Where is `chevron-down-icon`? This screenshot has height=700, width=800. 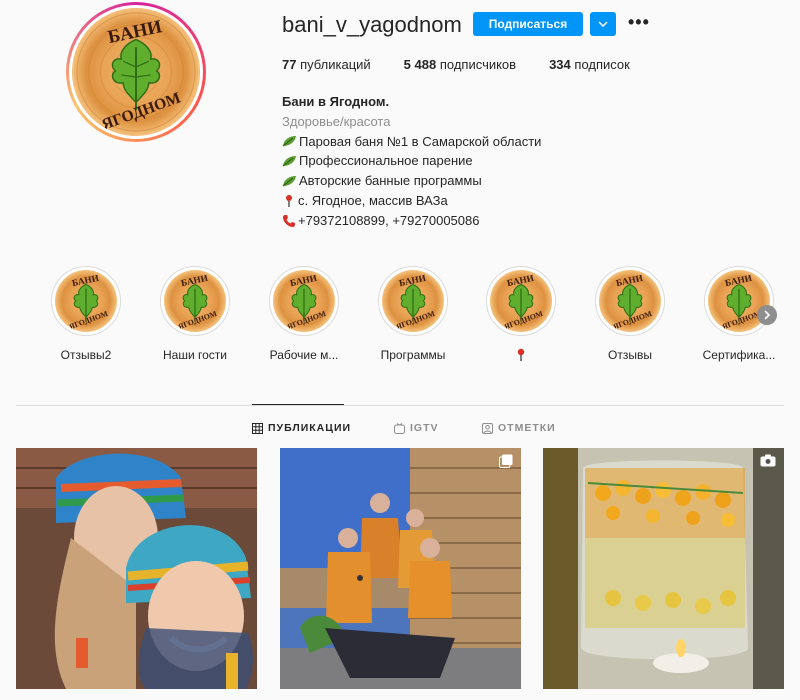
chevron-down-icon is located at coordinates (603, 24).